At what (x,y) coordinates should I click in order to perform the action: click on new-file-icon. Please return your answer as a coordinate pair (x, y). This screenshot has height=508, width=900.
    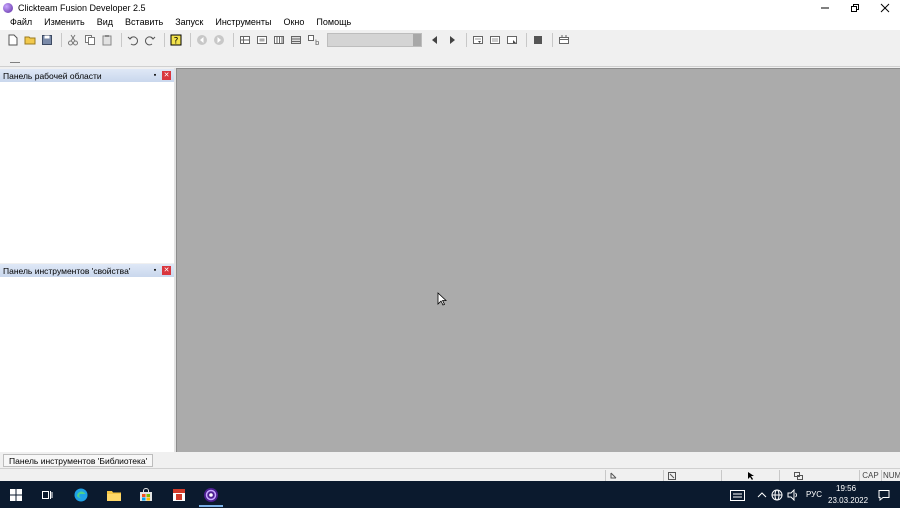
    Looking at the image, I should click on (13, 40).